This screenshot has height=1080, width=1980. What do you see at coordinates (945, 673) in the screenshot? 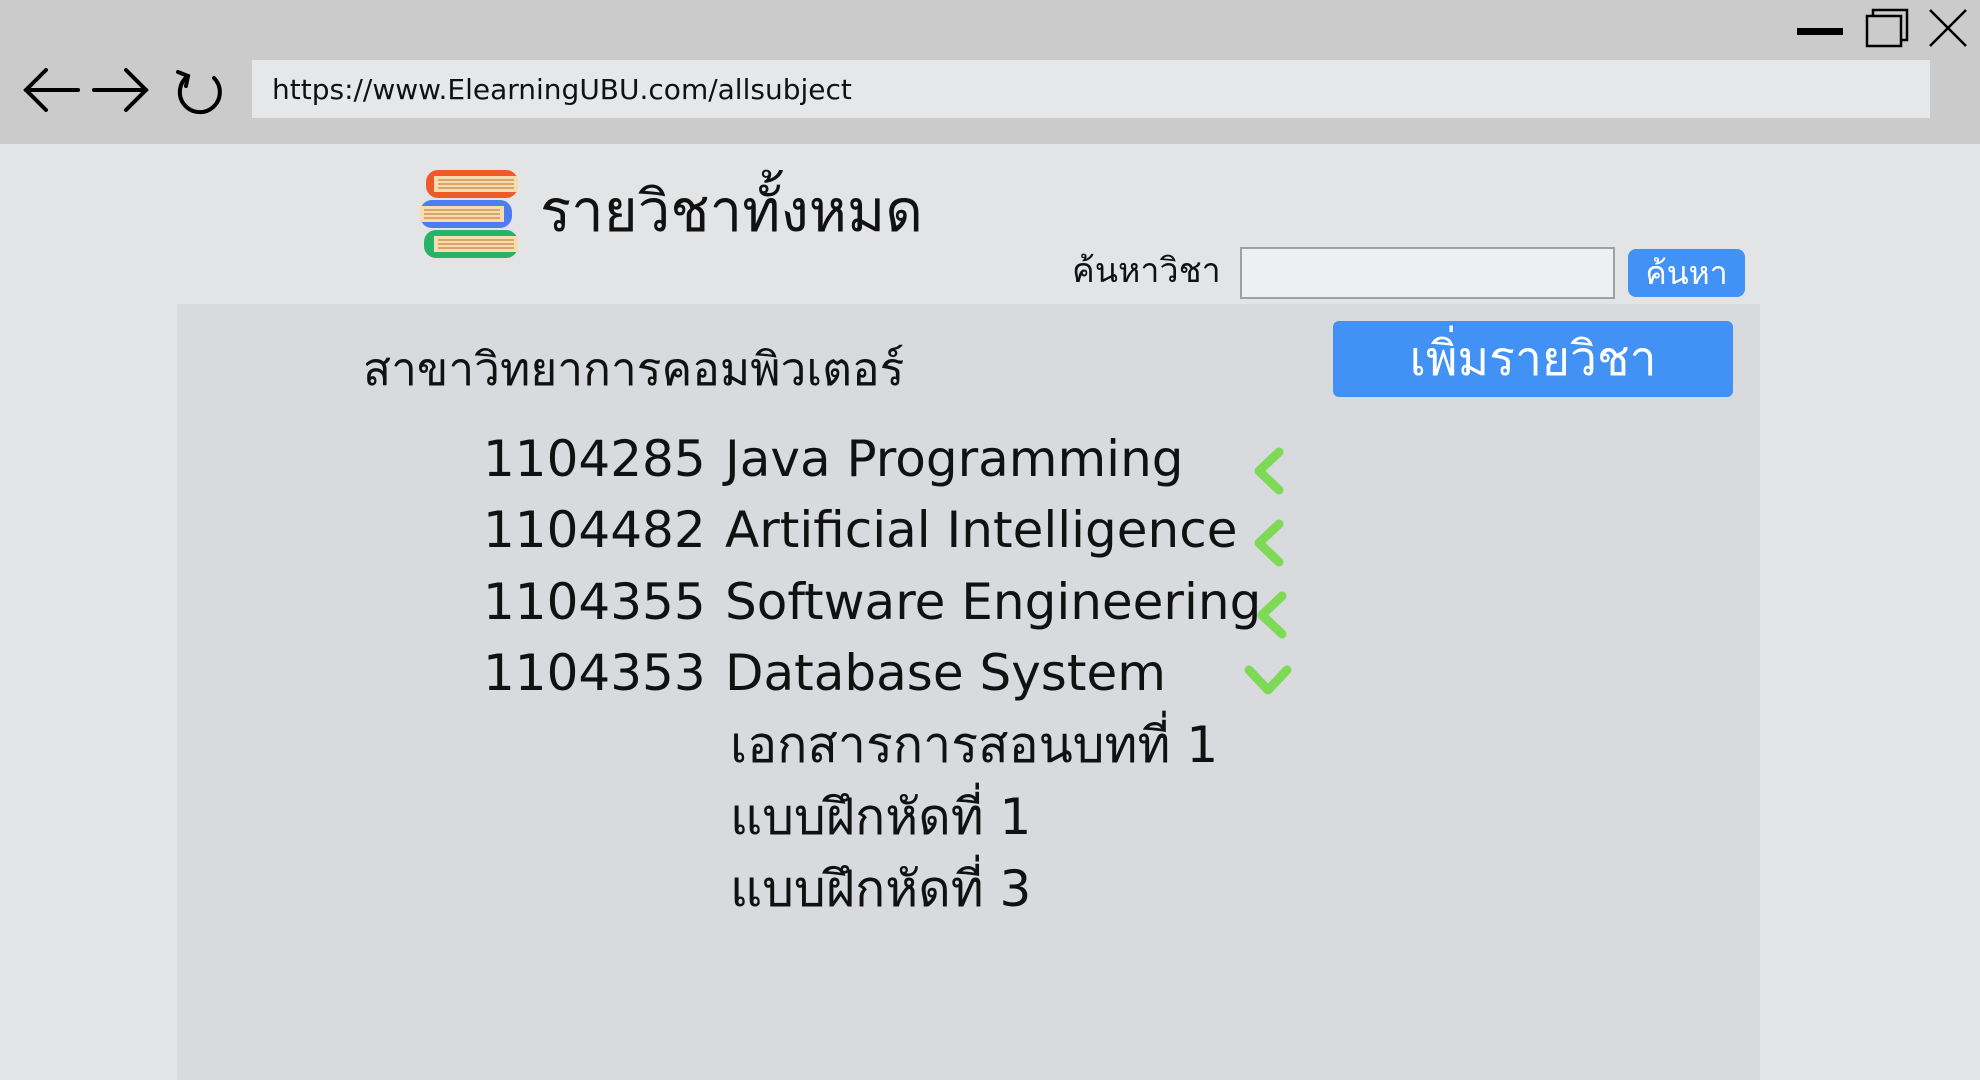
I see `course-name: Database System` at bounding box center [945, 673].